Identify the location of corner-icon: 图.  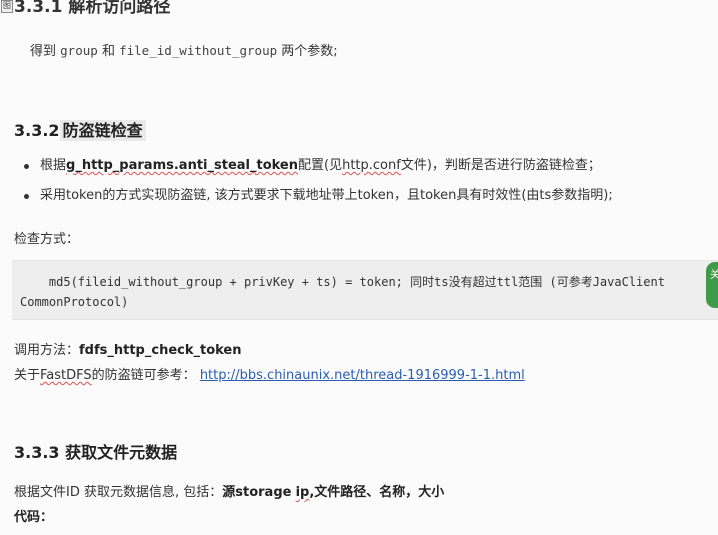
(7, 6).